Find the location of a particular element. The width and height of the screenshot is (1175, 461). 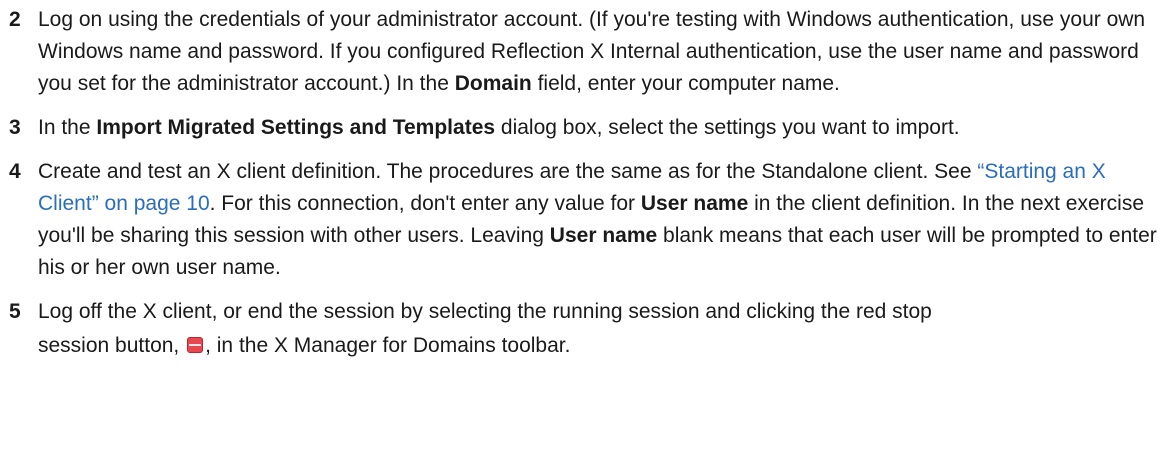

step-text-segment: In the is located at coordinates (67, 127).